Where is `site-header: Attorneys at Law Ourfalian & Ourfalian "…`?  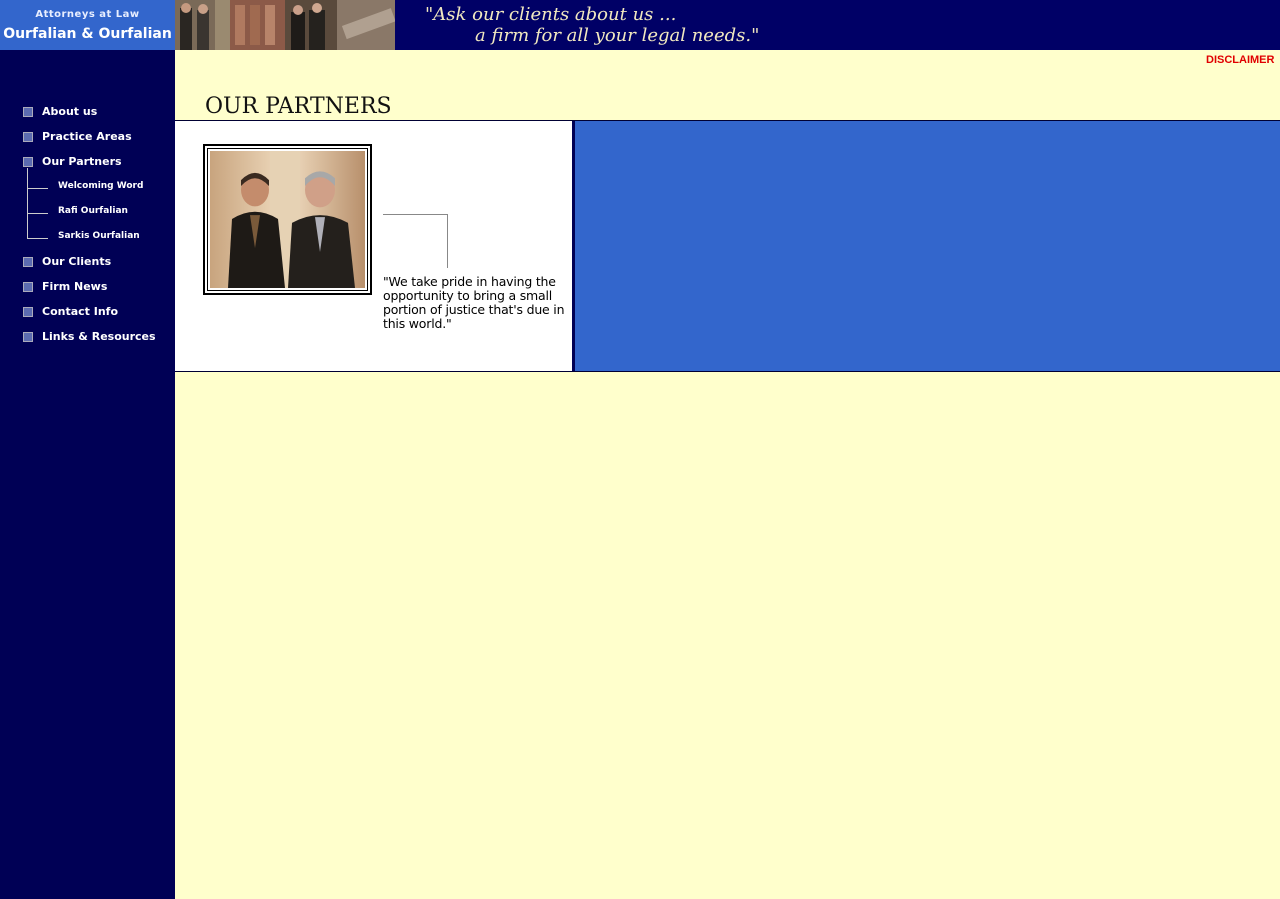
site-header: Attorneys at Law Ourfalian & Ourfalian "… is located at coordinates (640, 25).